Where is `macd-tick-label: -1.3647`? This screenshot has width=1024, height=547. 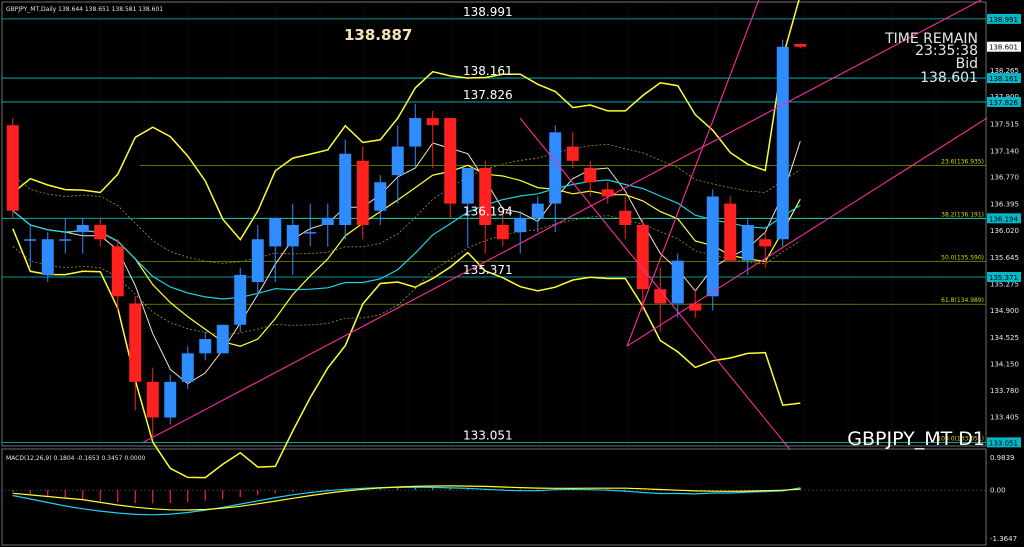 macd-tick-label: -1.3647 is located at coordinates (1003, 539).